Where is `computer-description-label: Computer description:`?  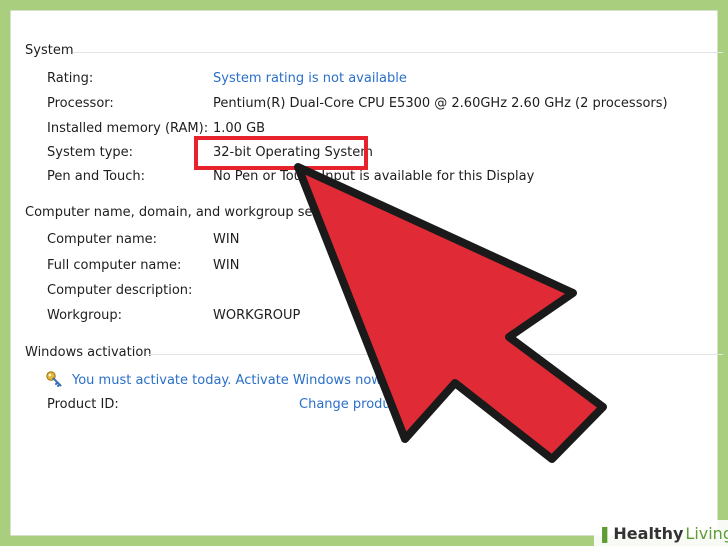 computer-description-label: Computer description: is located at coordinates (120, 290).